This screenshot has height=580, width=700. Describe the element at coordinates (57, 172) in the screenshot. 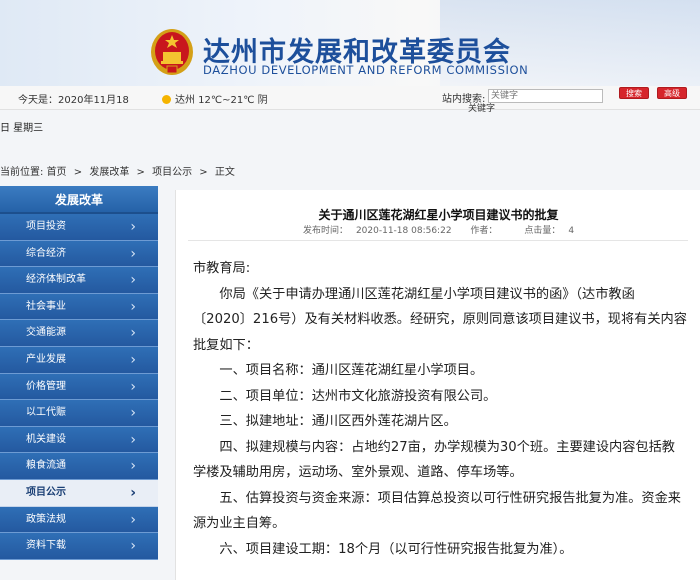

I see `breadcrumb-home: 首页` at that location.